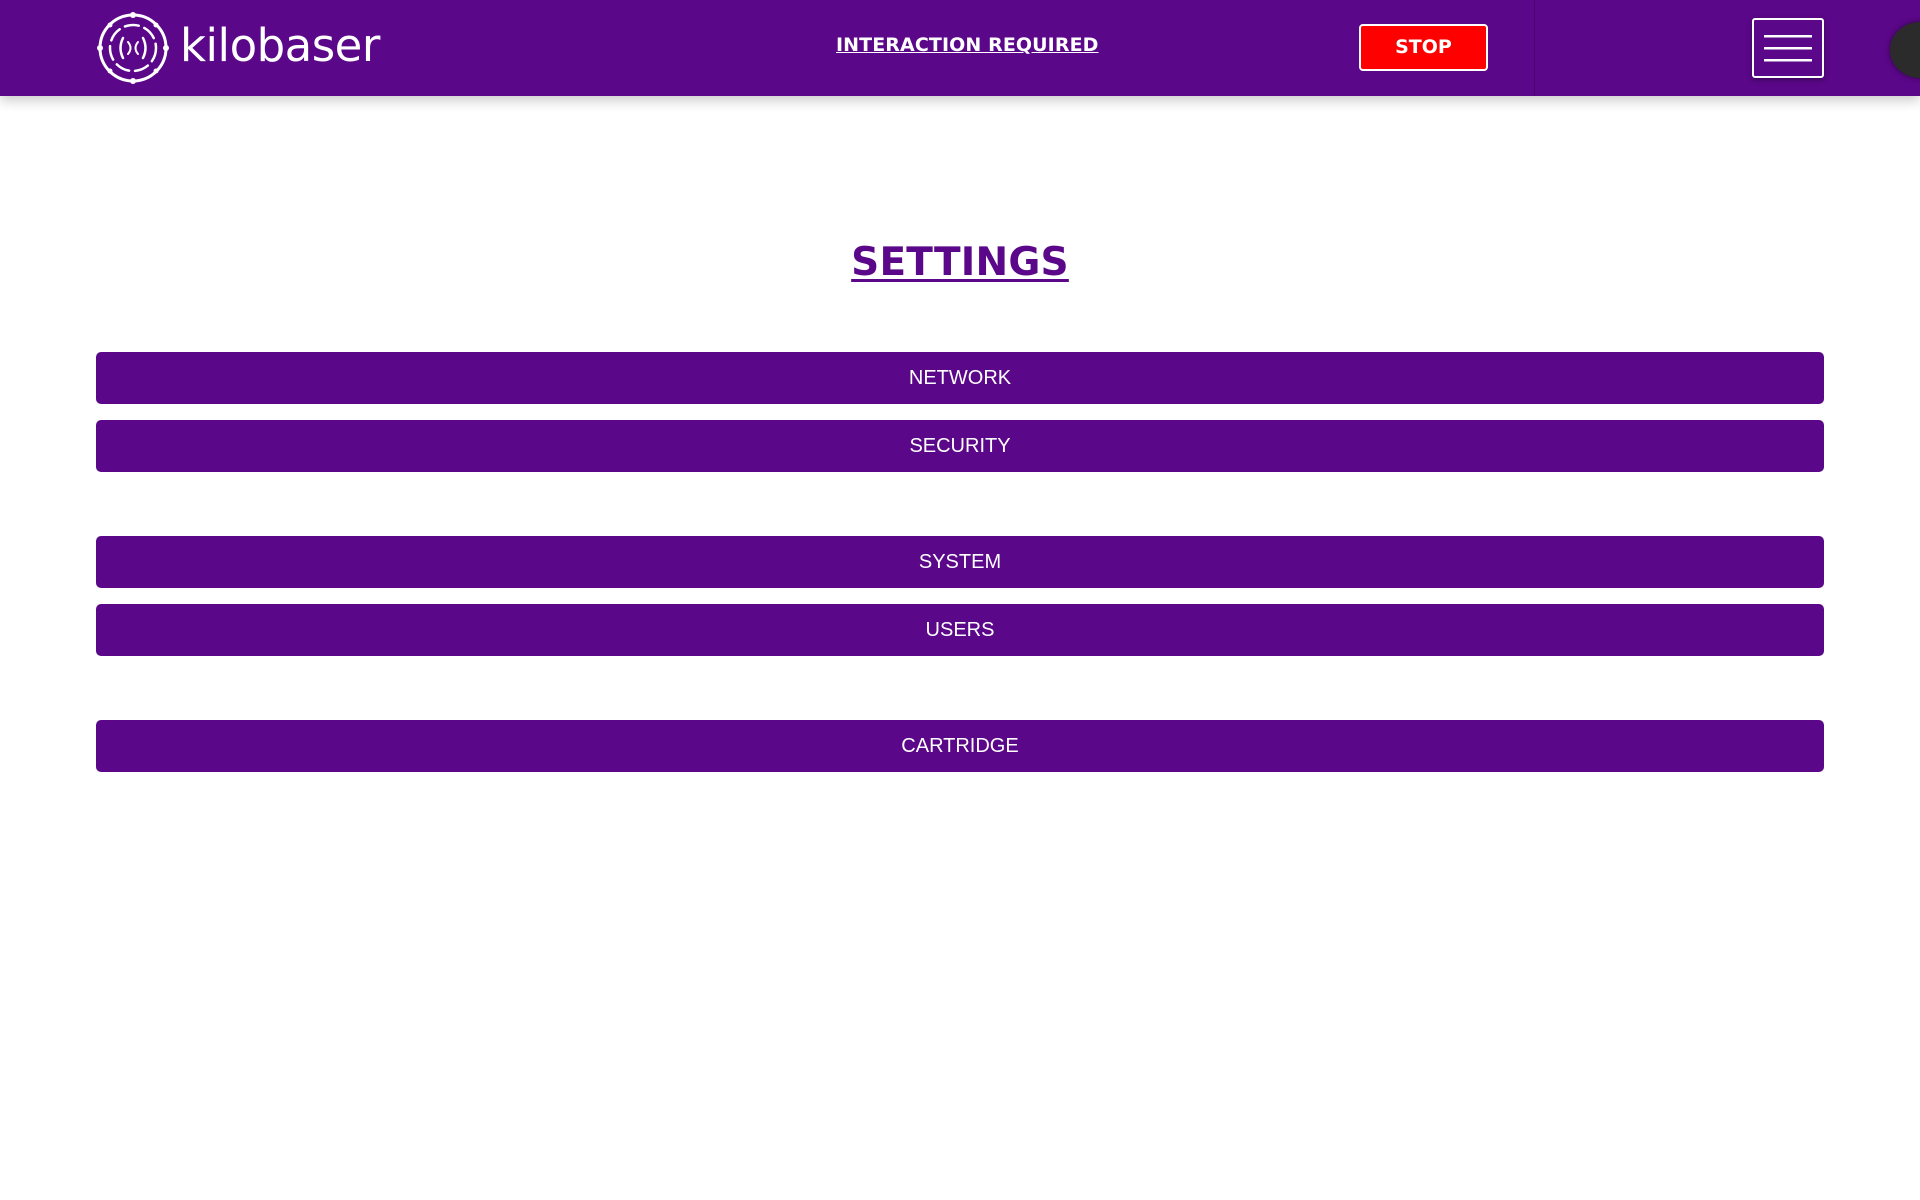 This screenshot has width=1920, height=1200. Describe the element at coordinates (133, 48) in the screenshot. I see `kilobaser-logo-icon` at that location.